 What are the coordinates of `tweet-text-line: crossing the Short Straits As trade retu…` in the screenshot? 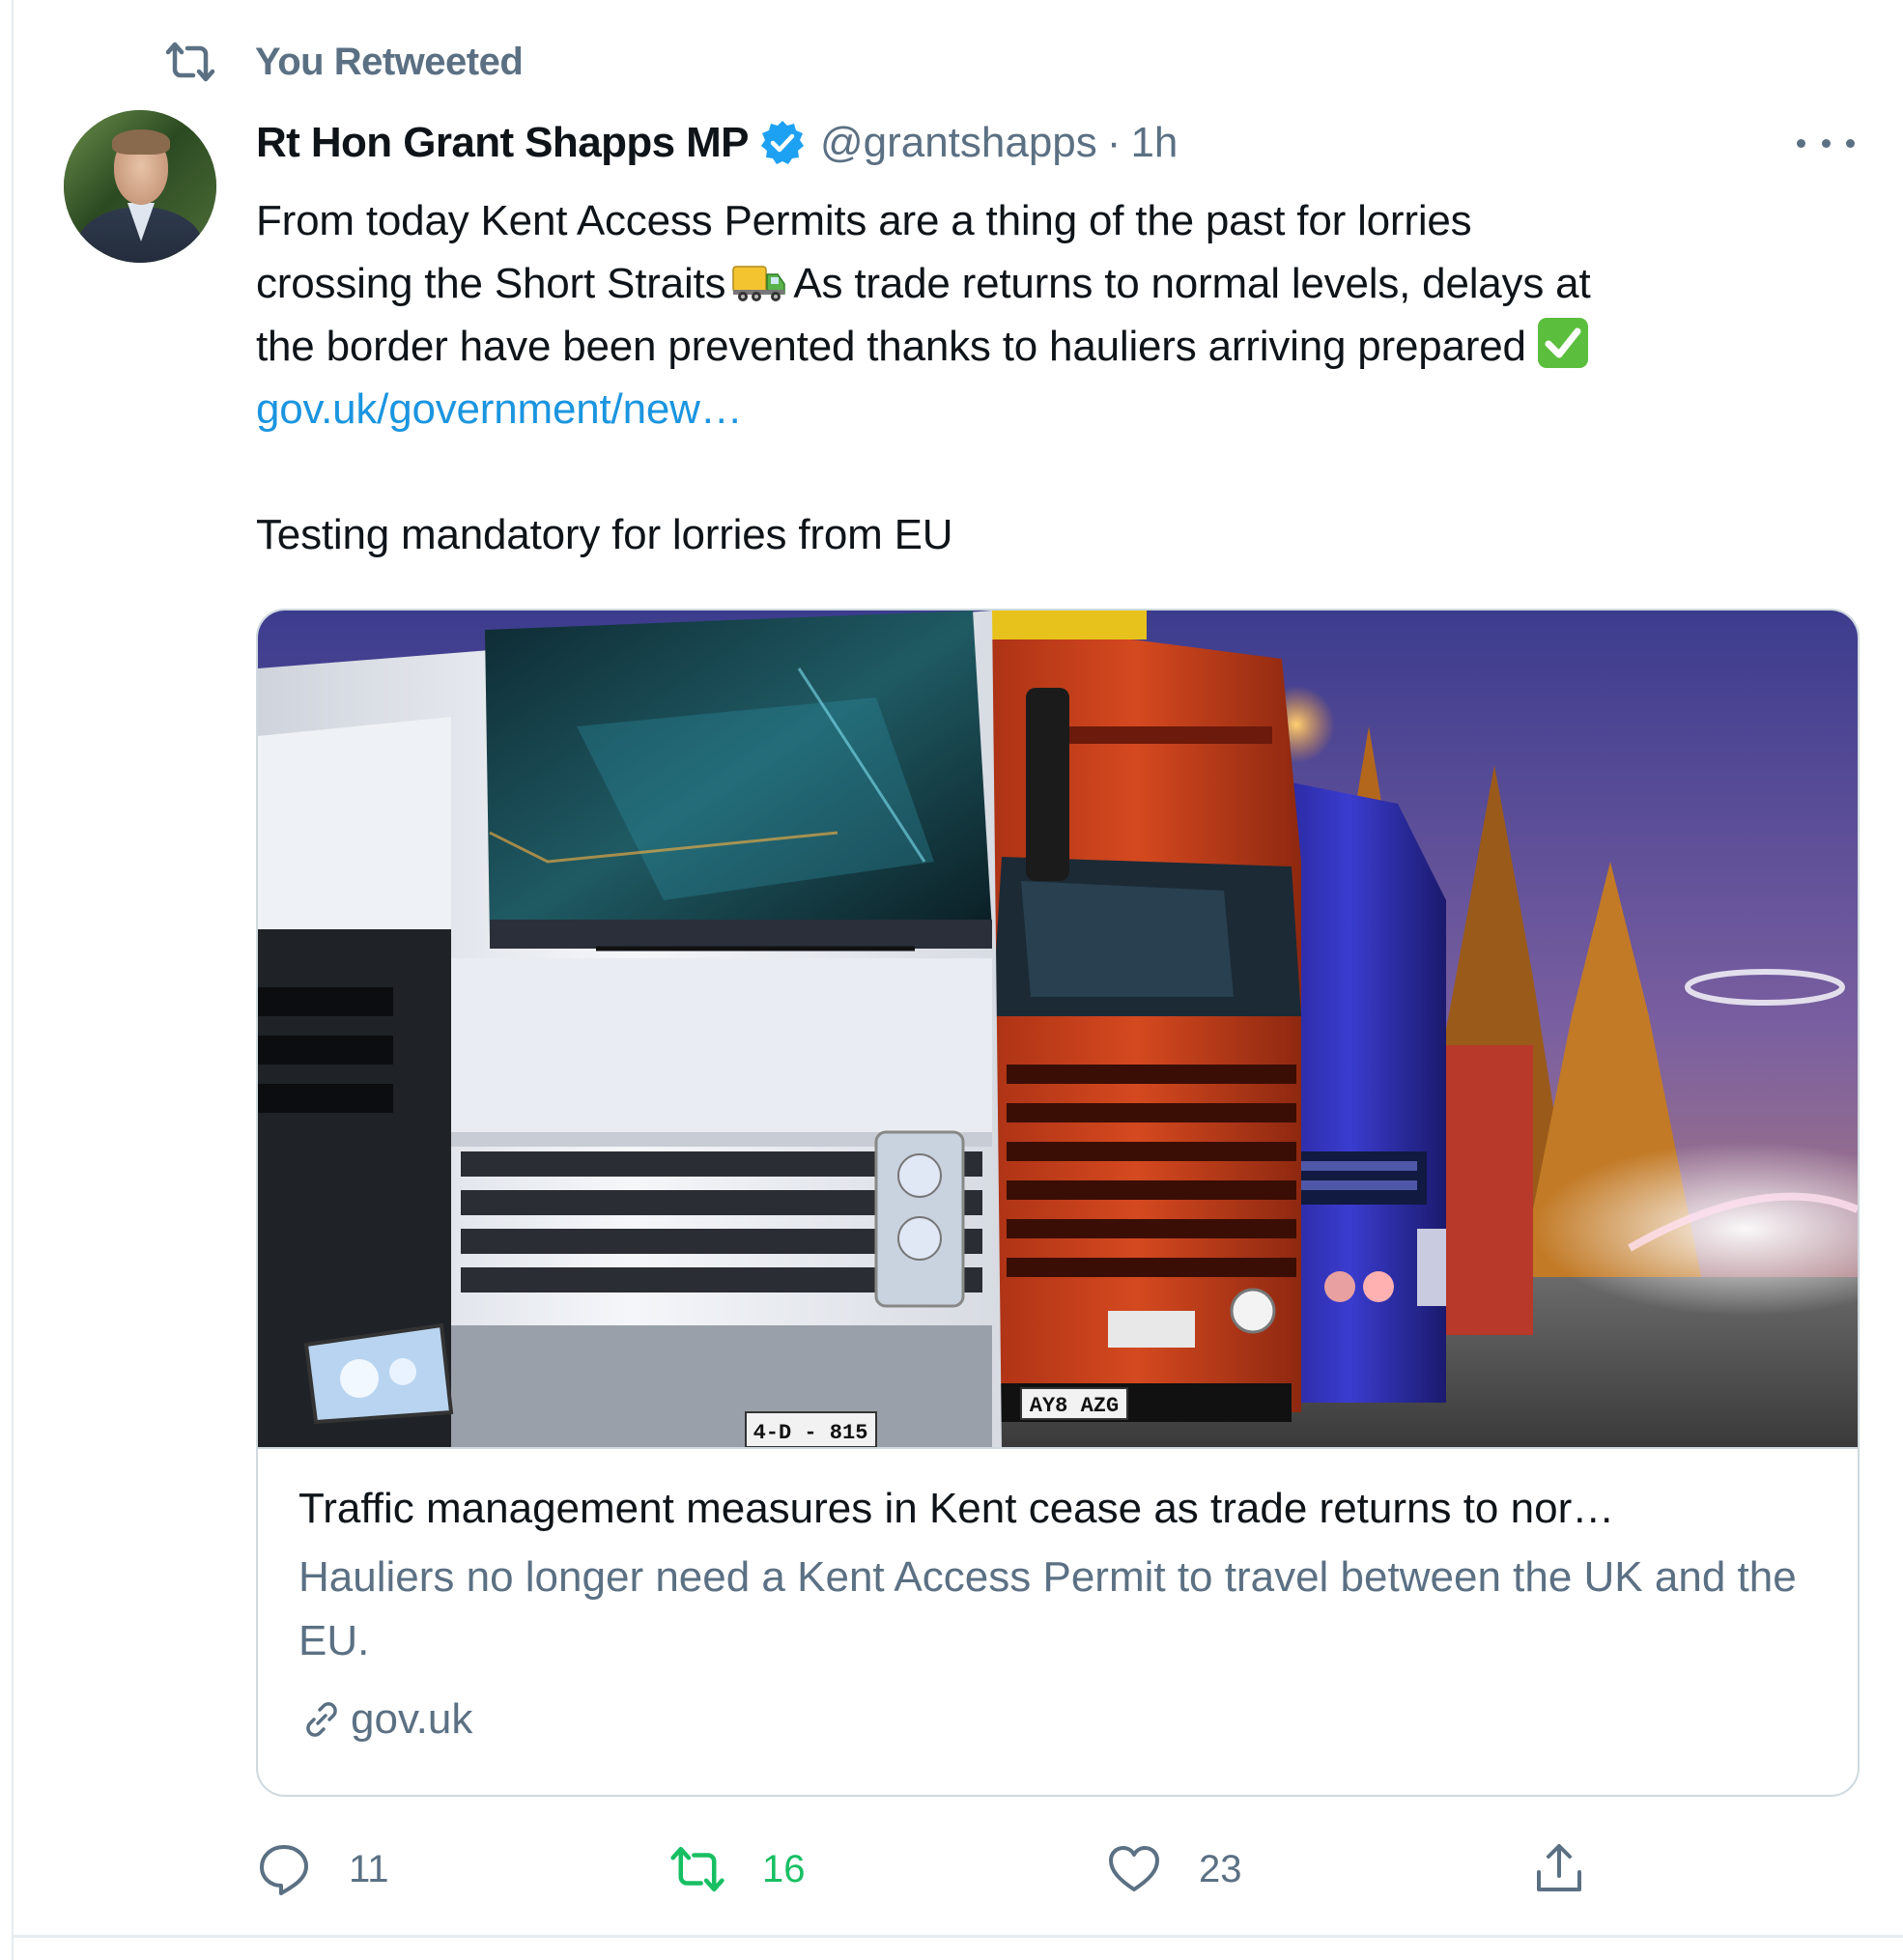 It's located at (1058, 283).